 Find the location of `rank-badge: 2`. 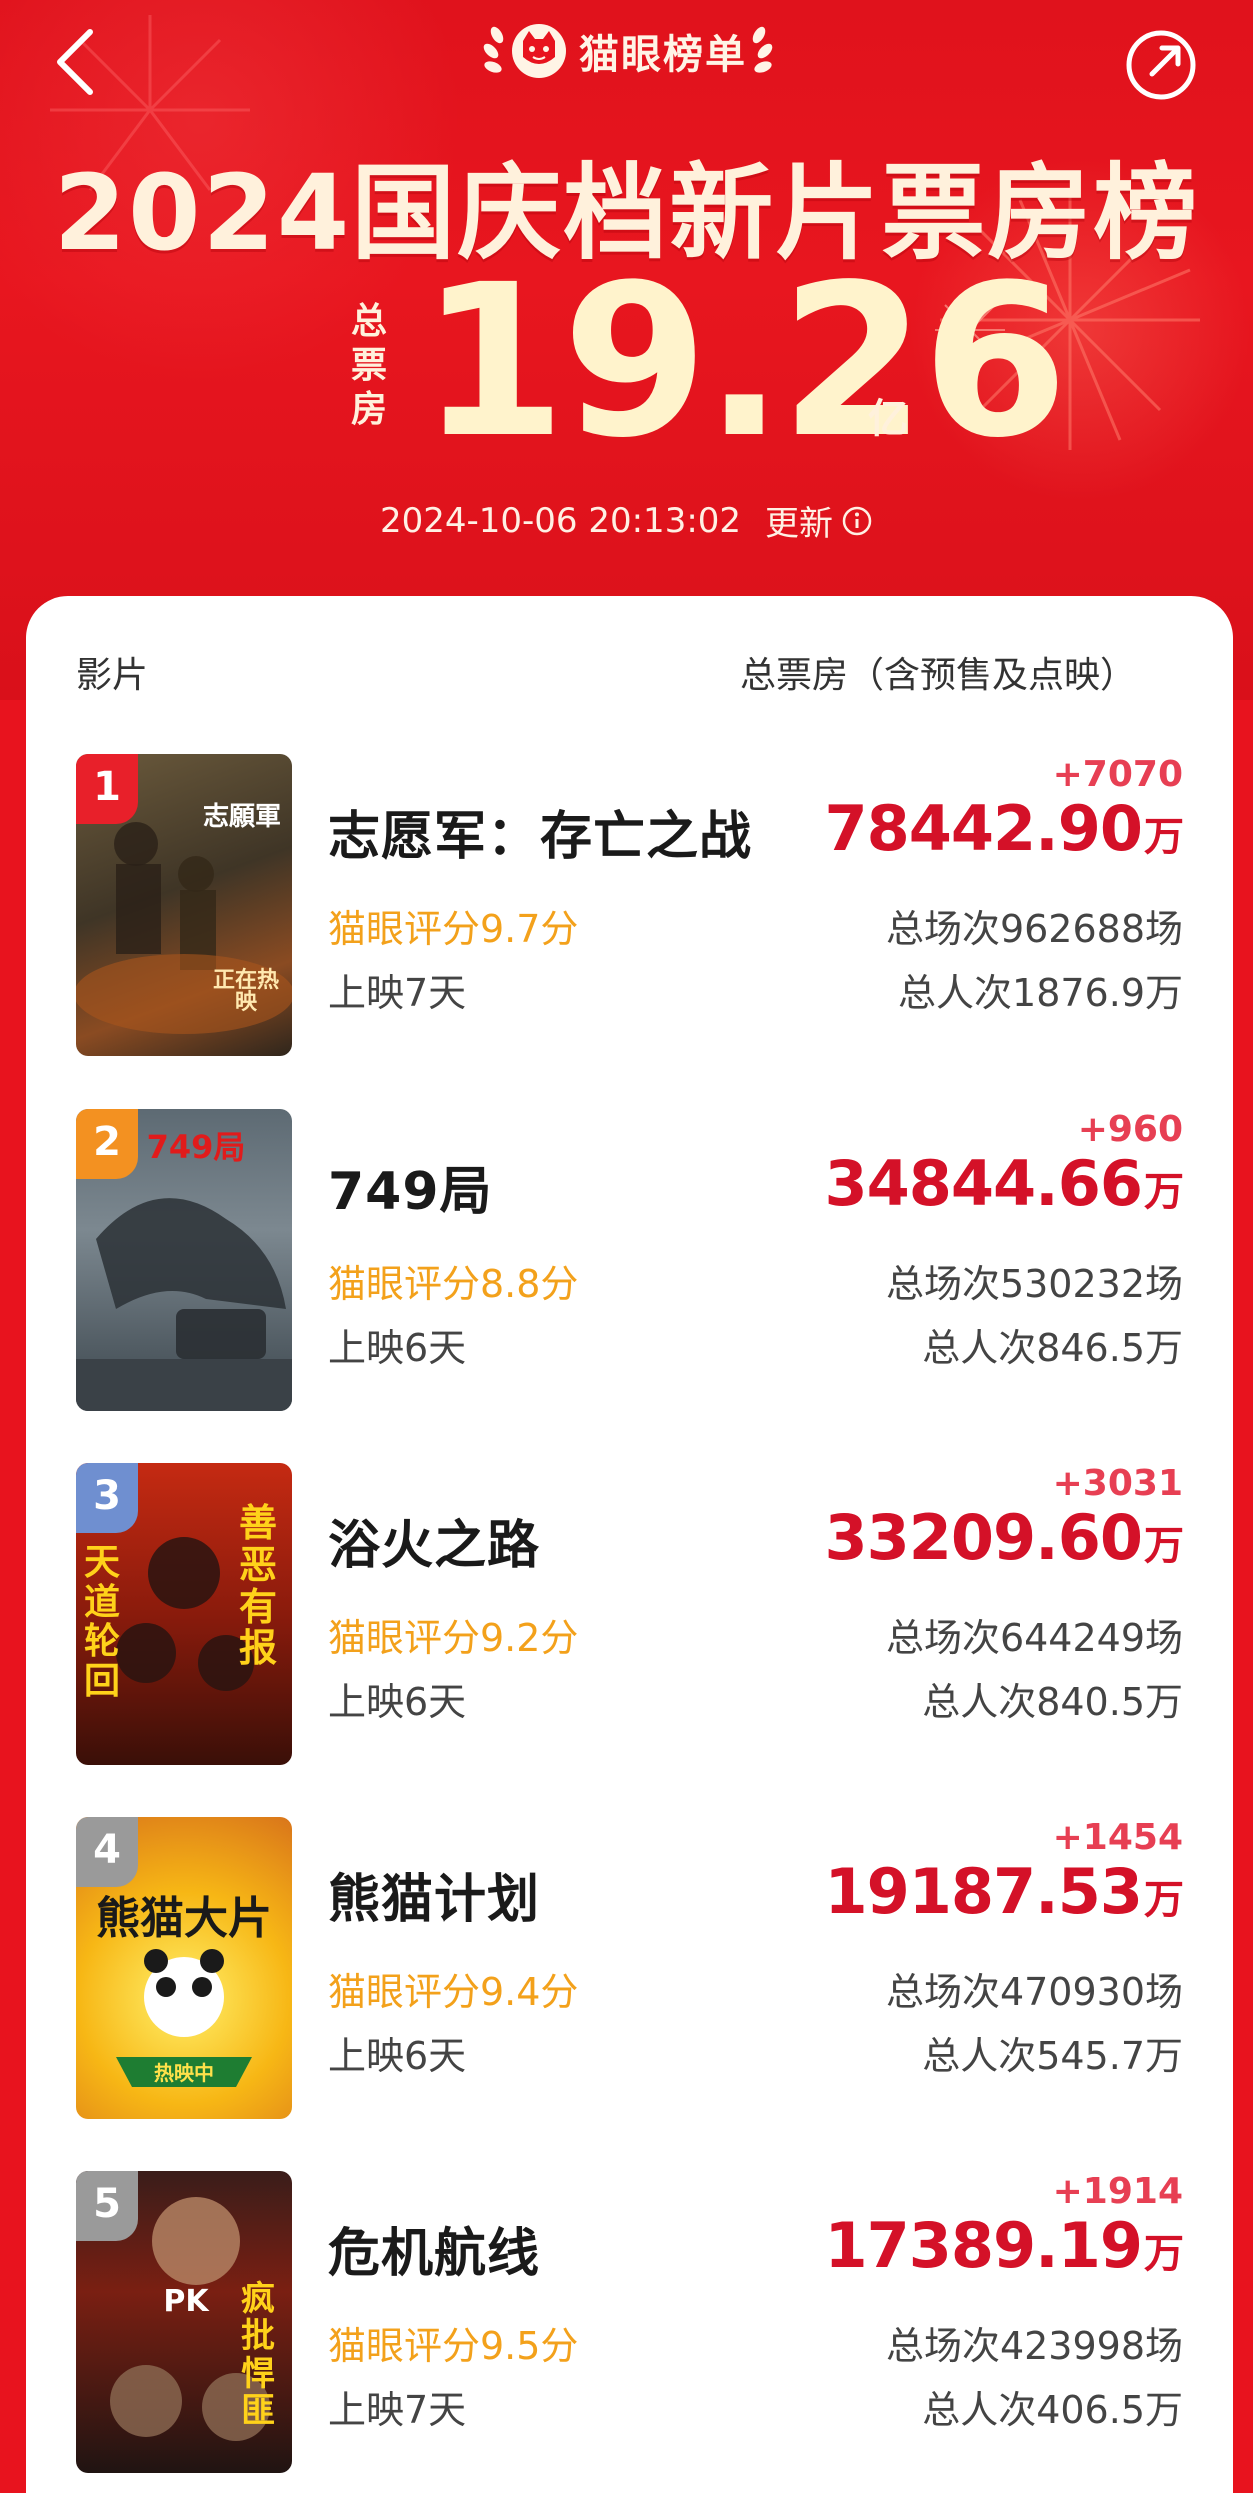

rank-badge: 2 is located at coordinates (107, 1144).